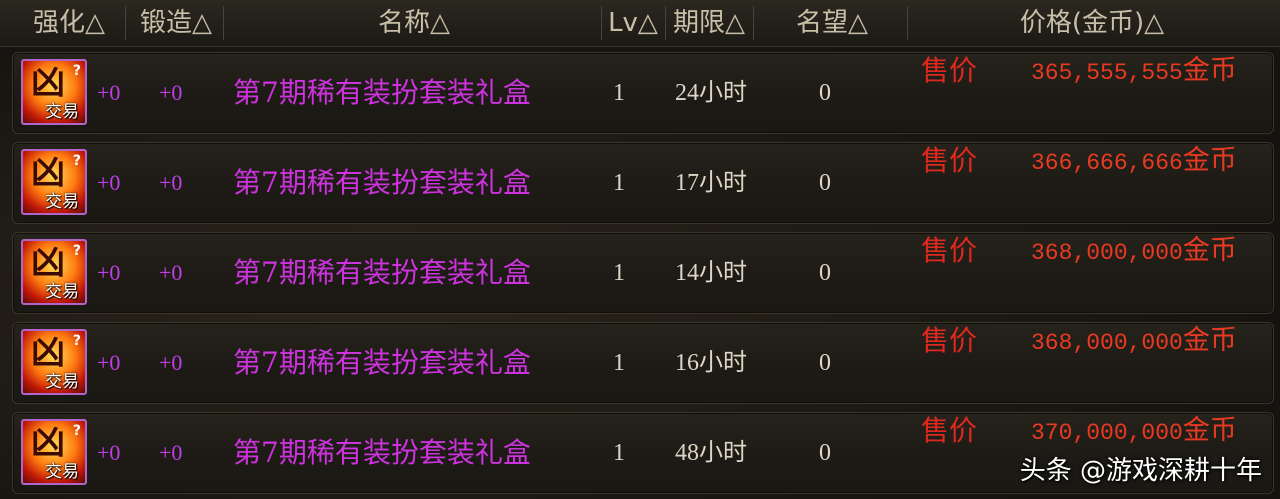 Image resolution: width=1280 pixels, height=499 pixels. What do you see at coordinates (711, 453) in the screenshot?
I see `period-value: 48小时` at bounding box center [711, 453].